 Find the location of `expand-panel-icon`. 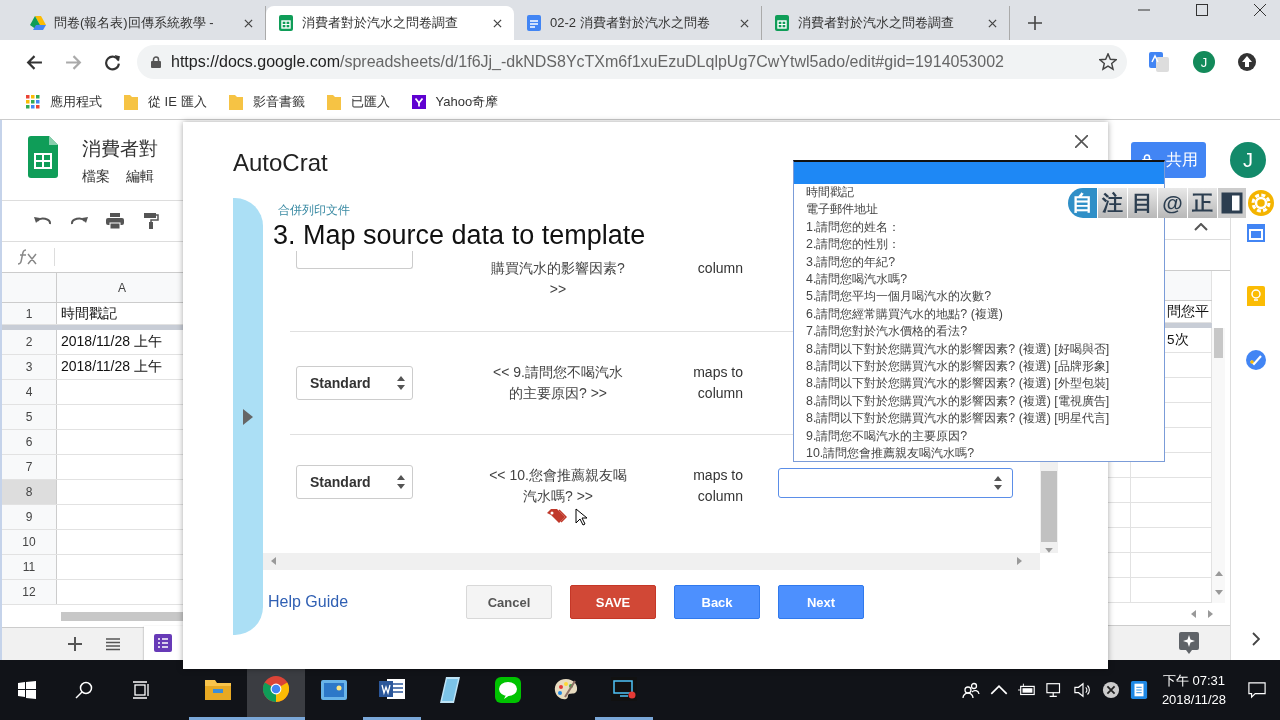

expand-panel-icon is located at coordinates (1255, 639).